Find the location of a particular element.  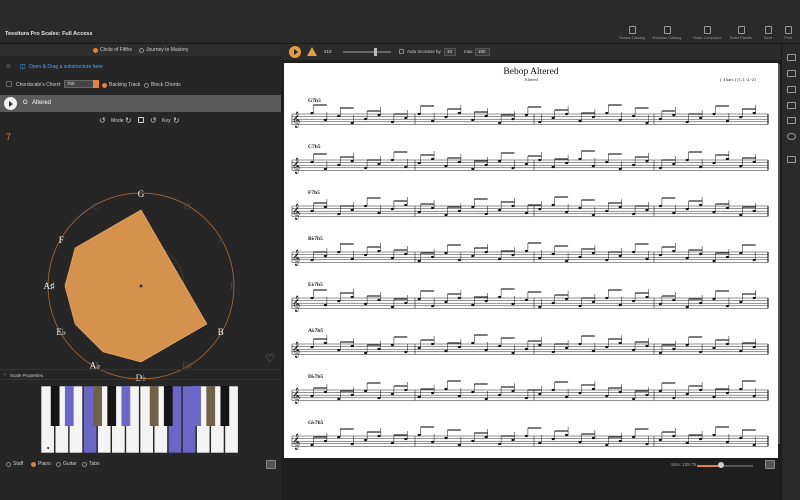

journey-to-mastery-option: Journey to Mastery is located at coordinates (164, 50).